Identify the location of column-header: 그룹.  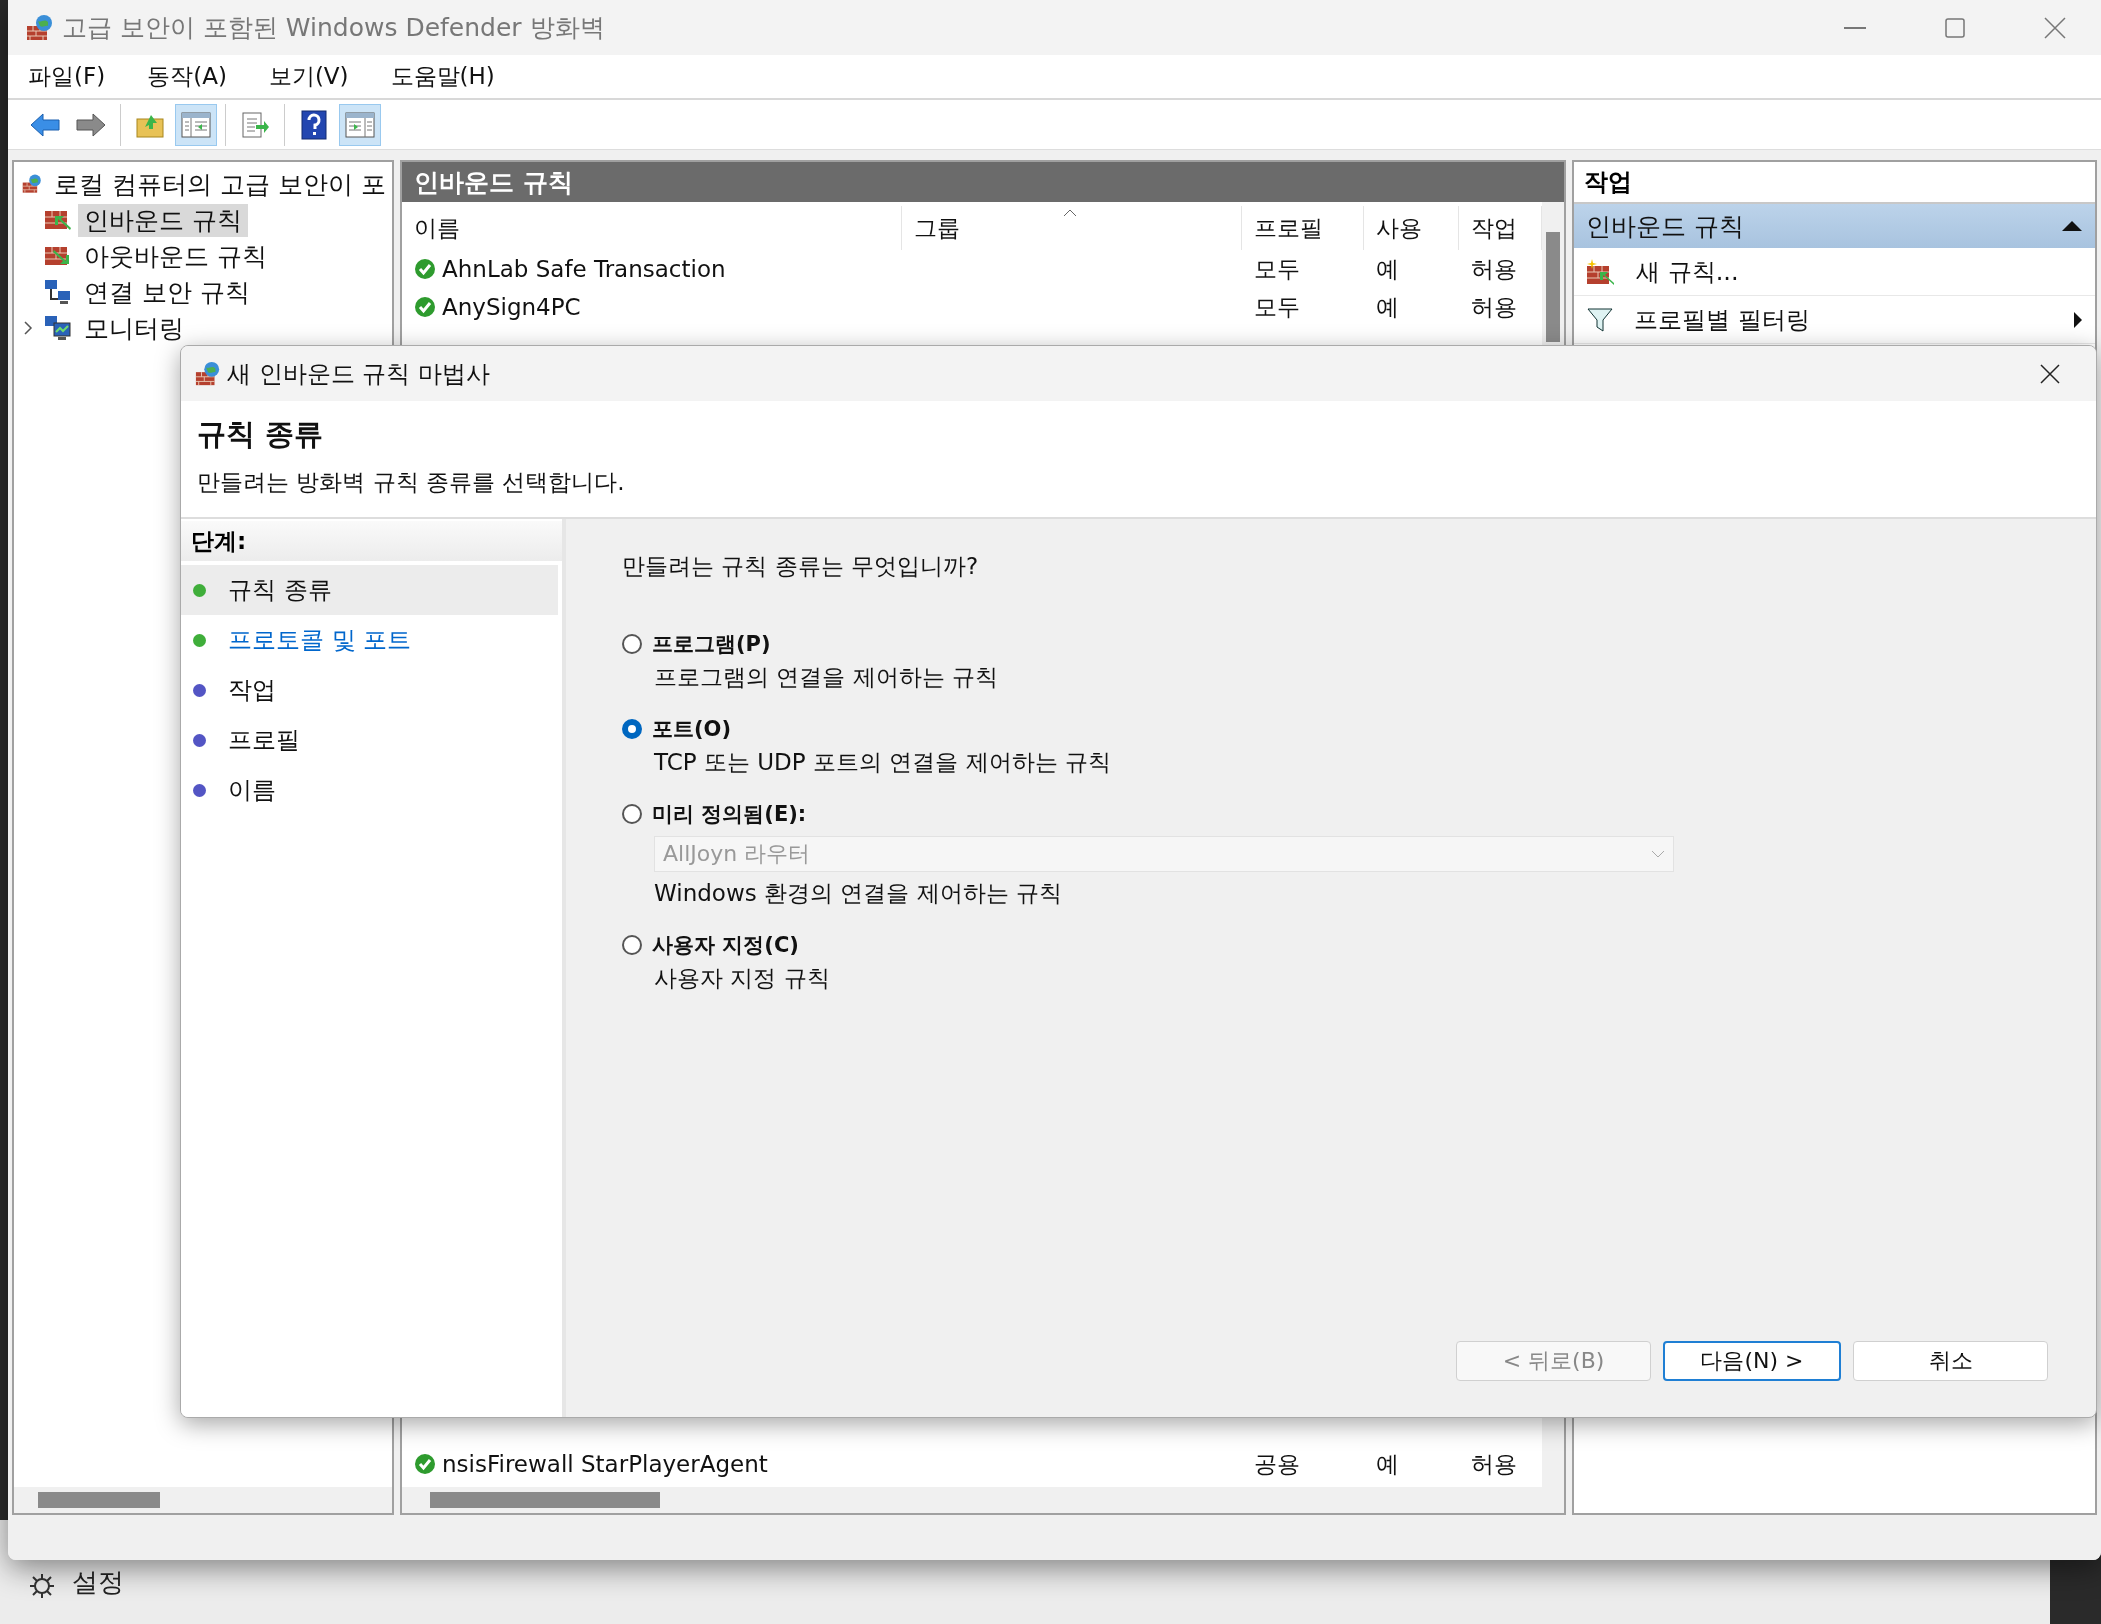
(1072, 228).